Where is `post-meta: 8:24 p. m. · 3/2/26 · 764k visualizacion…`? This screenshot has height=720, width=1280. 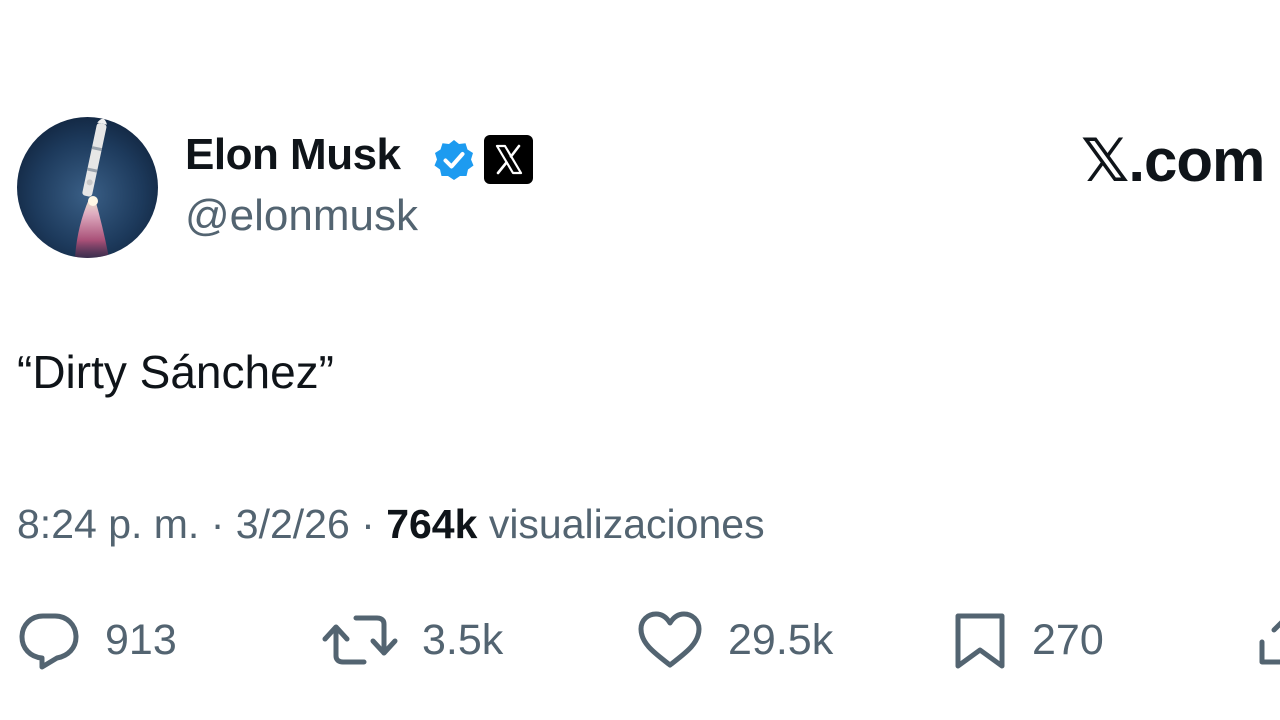 post-meta: 8:24 p. m. · 3/2/26 · 764k visualizacion… is located at coordinates (391, 524).